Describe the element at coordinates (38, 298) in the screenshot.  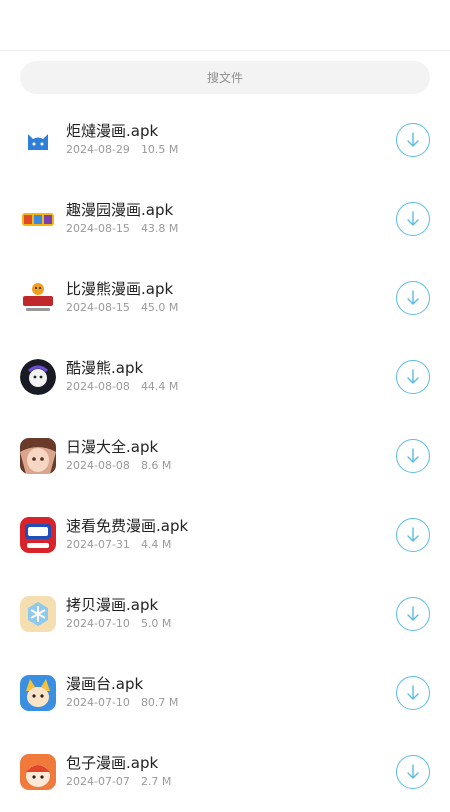
I see `bimanxiong-logo-icon` at that location.